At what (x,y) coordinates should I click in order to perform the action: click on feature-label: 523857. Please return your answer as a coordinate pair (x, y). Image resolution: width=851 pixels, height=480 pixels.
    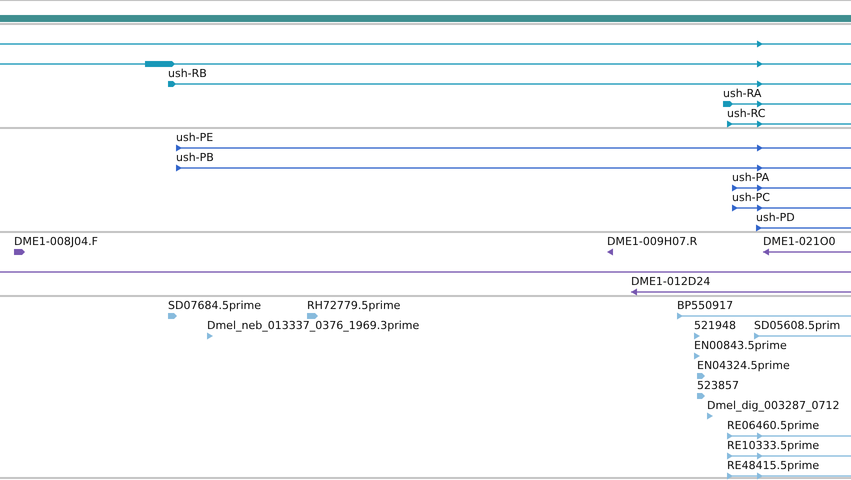
    Looking at the image, I should click on (718, 386).